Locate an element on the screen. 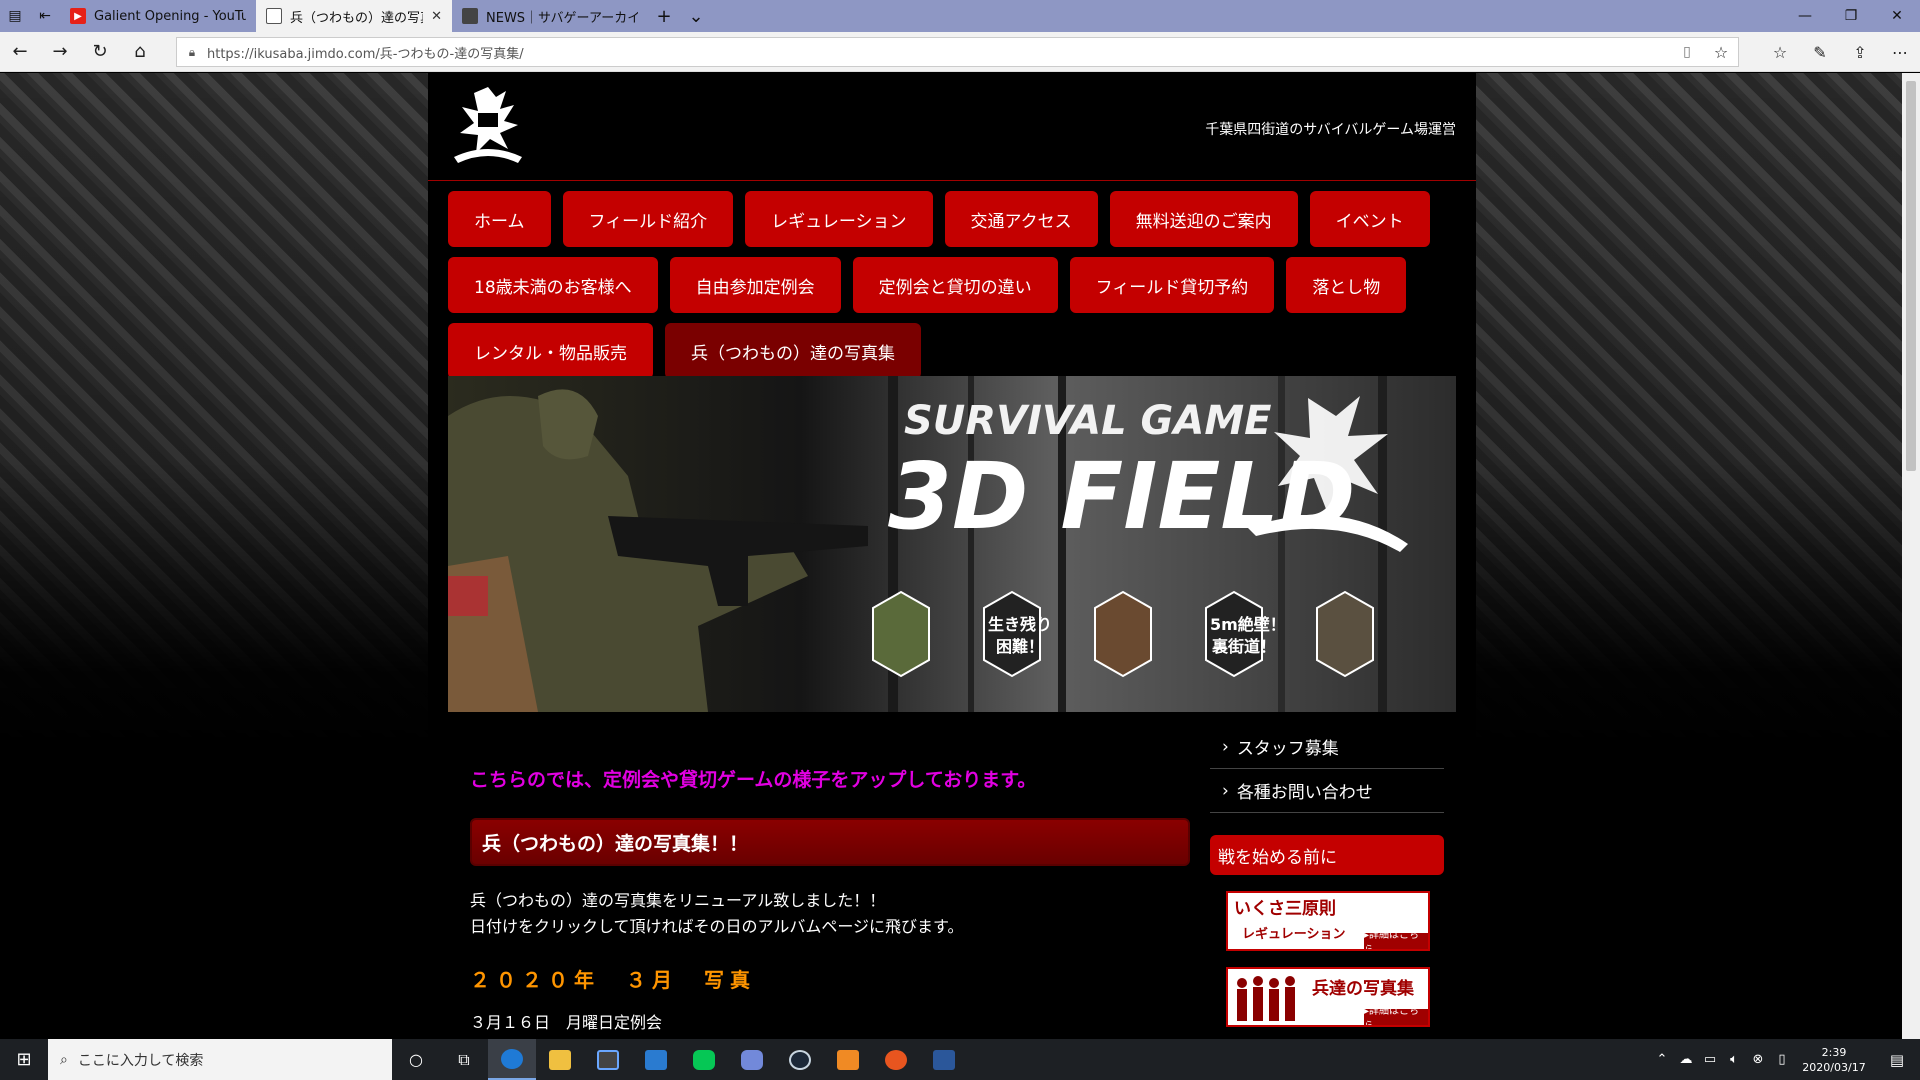 This screenshot has height=1080, width=1920. cortana-icon: ○ is located at coordinates (416, 1059).